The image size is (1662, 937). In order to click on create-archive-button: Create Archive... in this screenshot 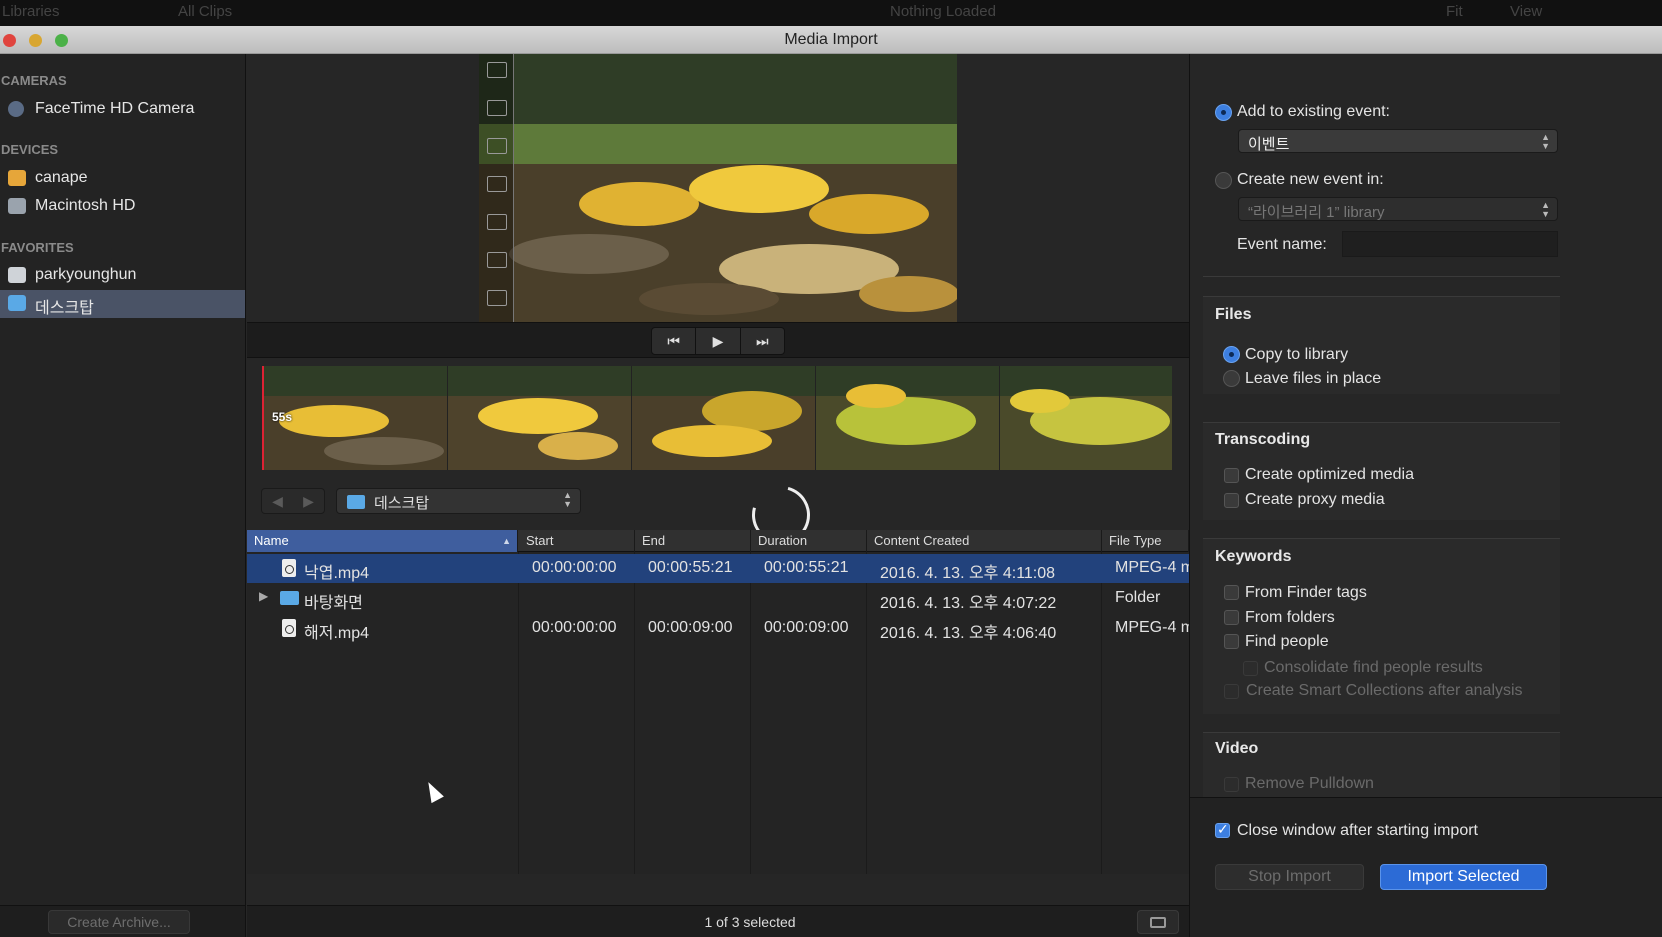, I will do `click(119, 922)`.